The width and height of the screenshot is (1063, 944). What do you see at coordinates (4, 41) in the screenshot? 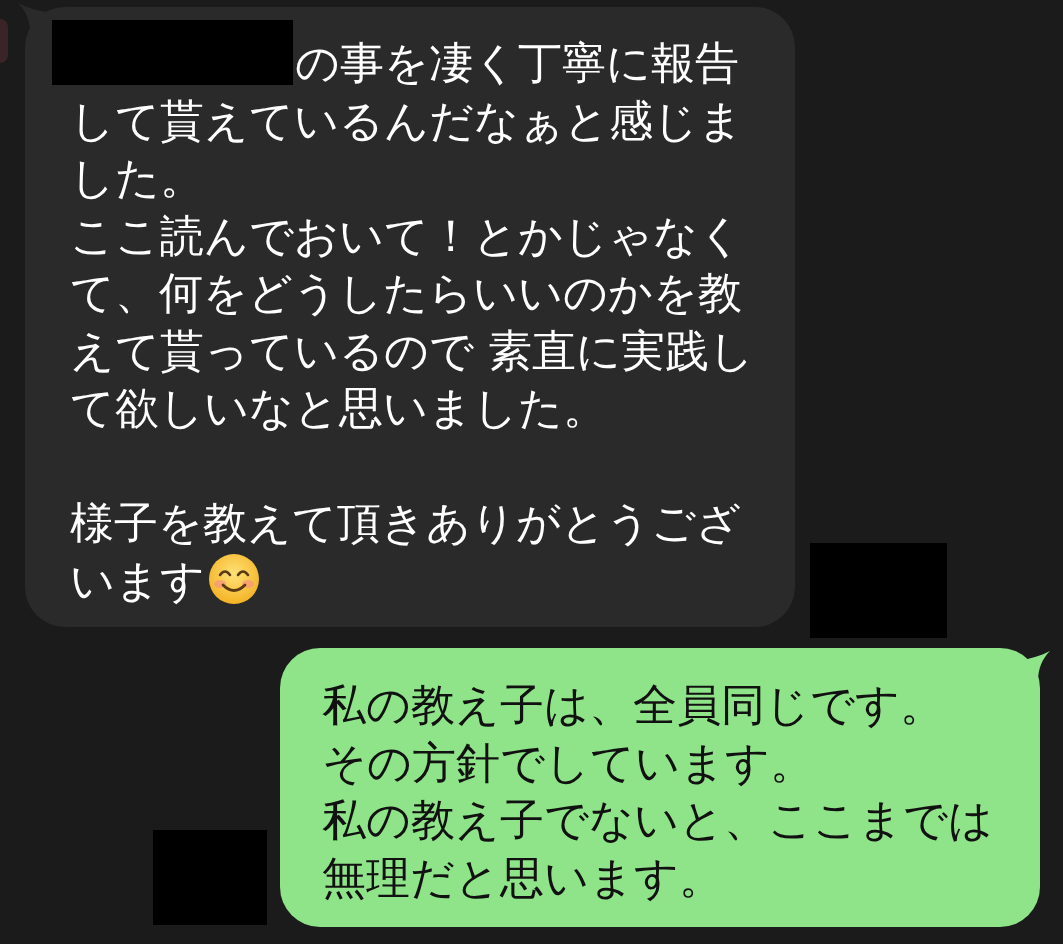
I see `avatar-icon` at bounding box center [4, 41].